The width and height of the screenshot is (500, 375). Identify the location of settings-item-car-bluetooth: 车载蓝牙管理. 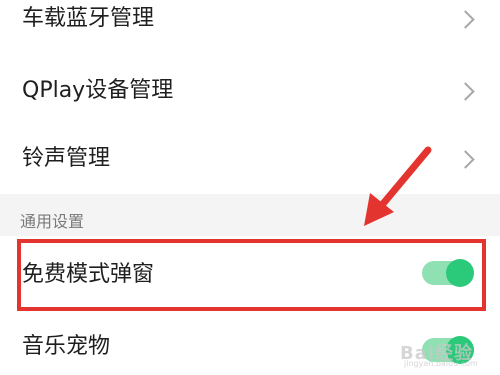
(250, 24).